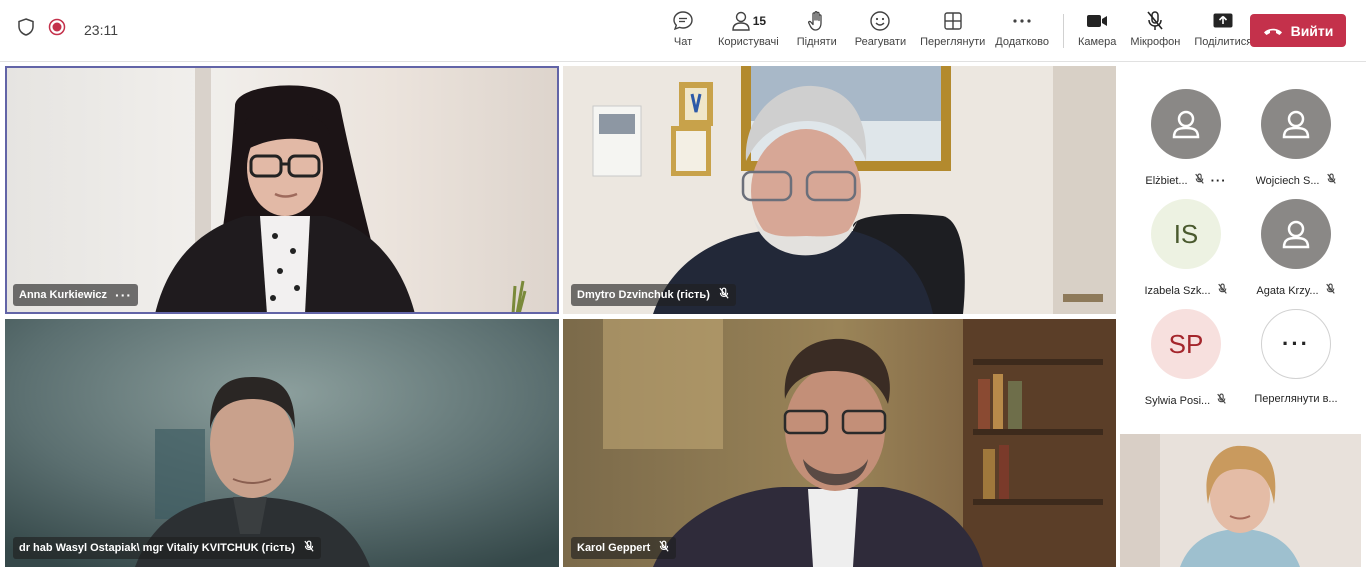 The width and height of the screenshot is (1366, 572). What do you see at coordinates (683, 42) in the screenshot?
I see `chat-label: Чат` at bounding box center [683, 42].